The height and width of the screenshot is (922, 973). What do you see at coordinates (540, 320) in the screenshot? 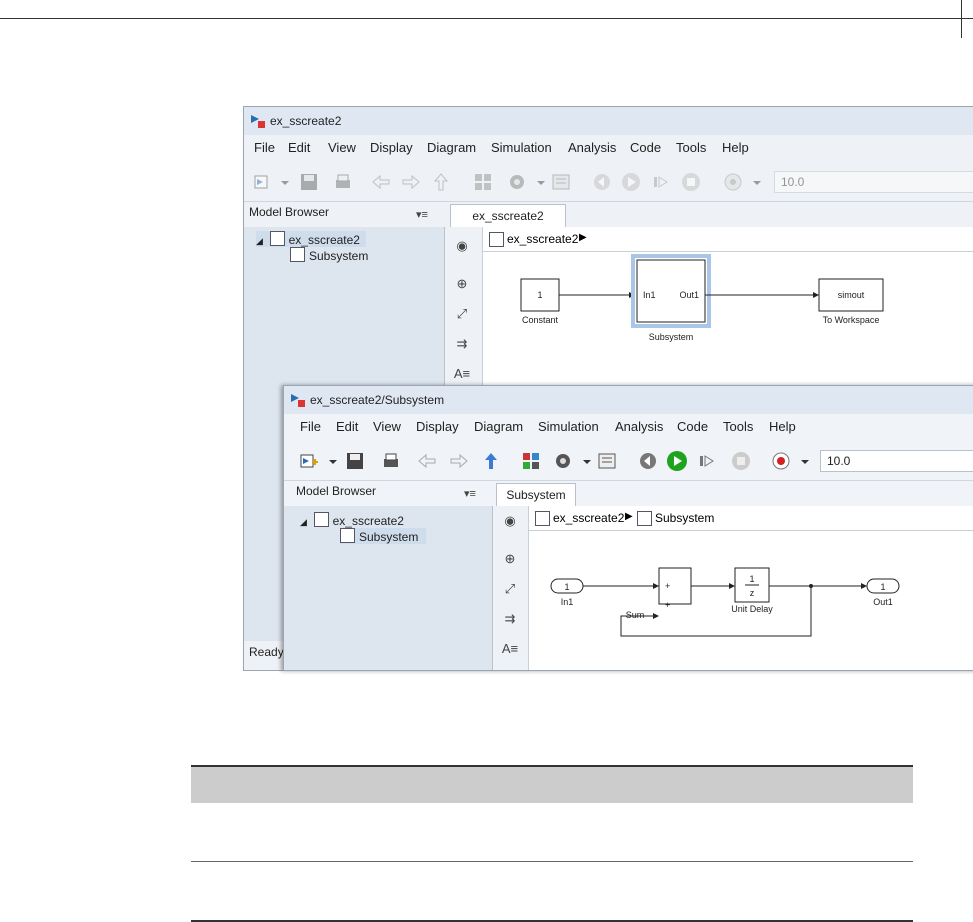
I see `constant-label: Constant` at bounding box center [540, 320].